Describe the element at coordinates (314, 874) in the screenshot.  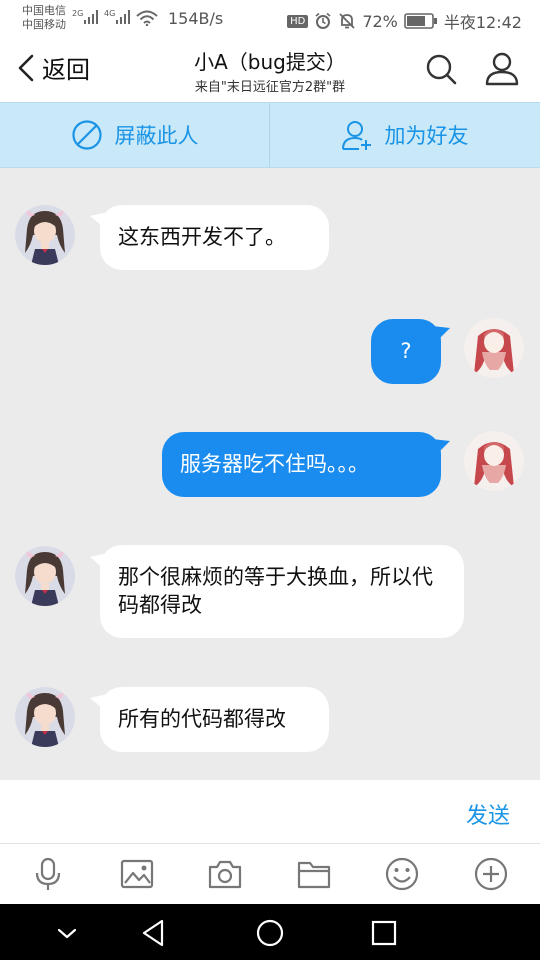
I see `folder-icon` at that location.